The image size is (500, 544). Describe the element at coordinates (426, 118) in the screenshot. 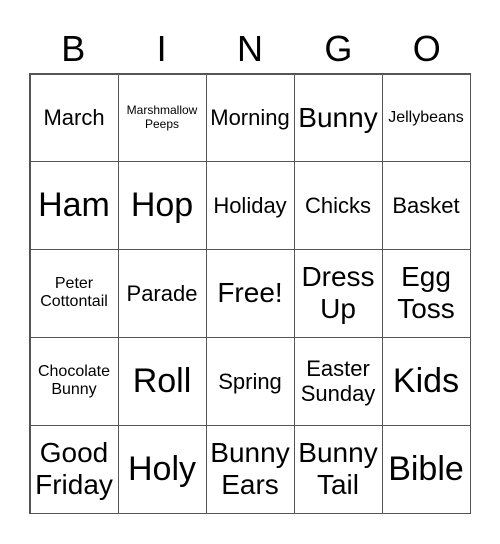

I see `bingo-cell: Jellybeans` at that location.